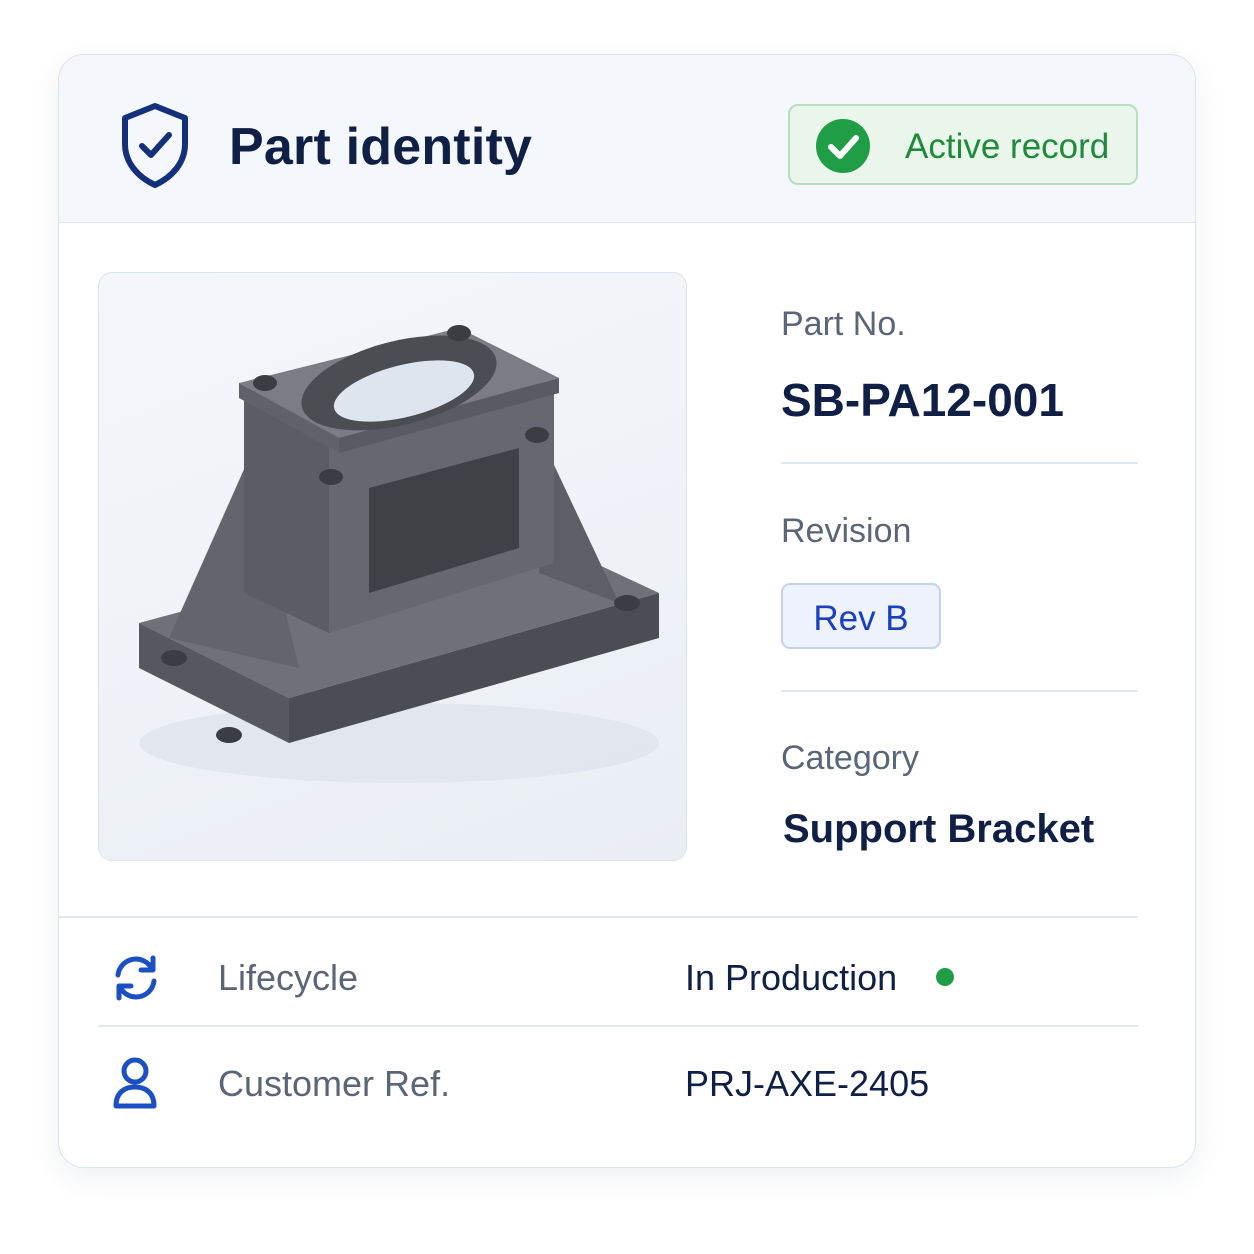 The height and width of the screenshot is (1254, 1254). Describe the element at coordinates (807, 1083) in the screenshot. I see `customer-ref-value: PRJ-AXE-2405` at that location.